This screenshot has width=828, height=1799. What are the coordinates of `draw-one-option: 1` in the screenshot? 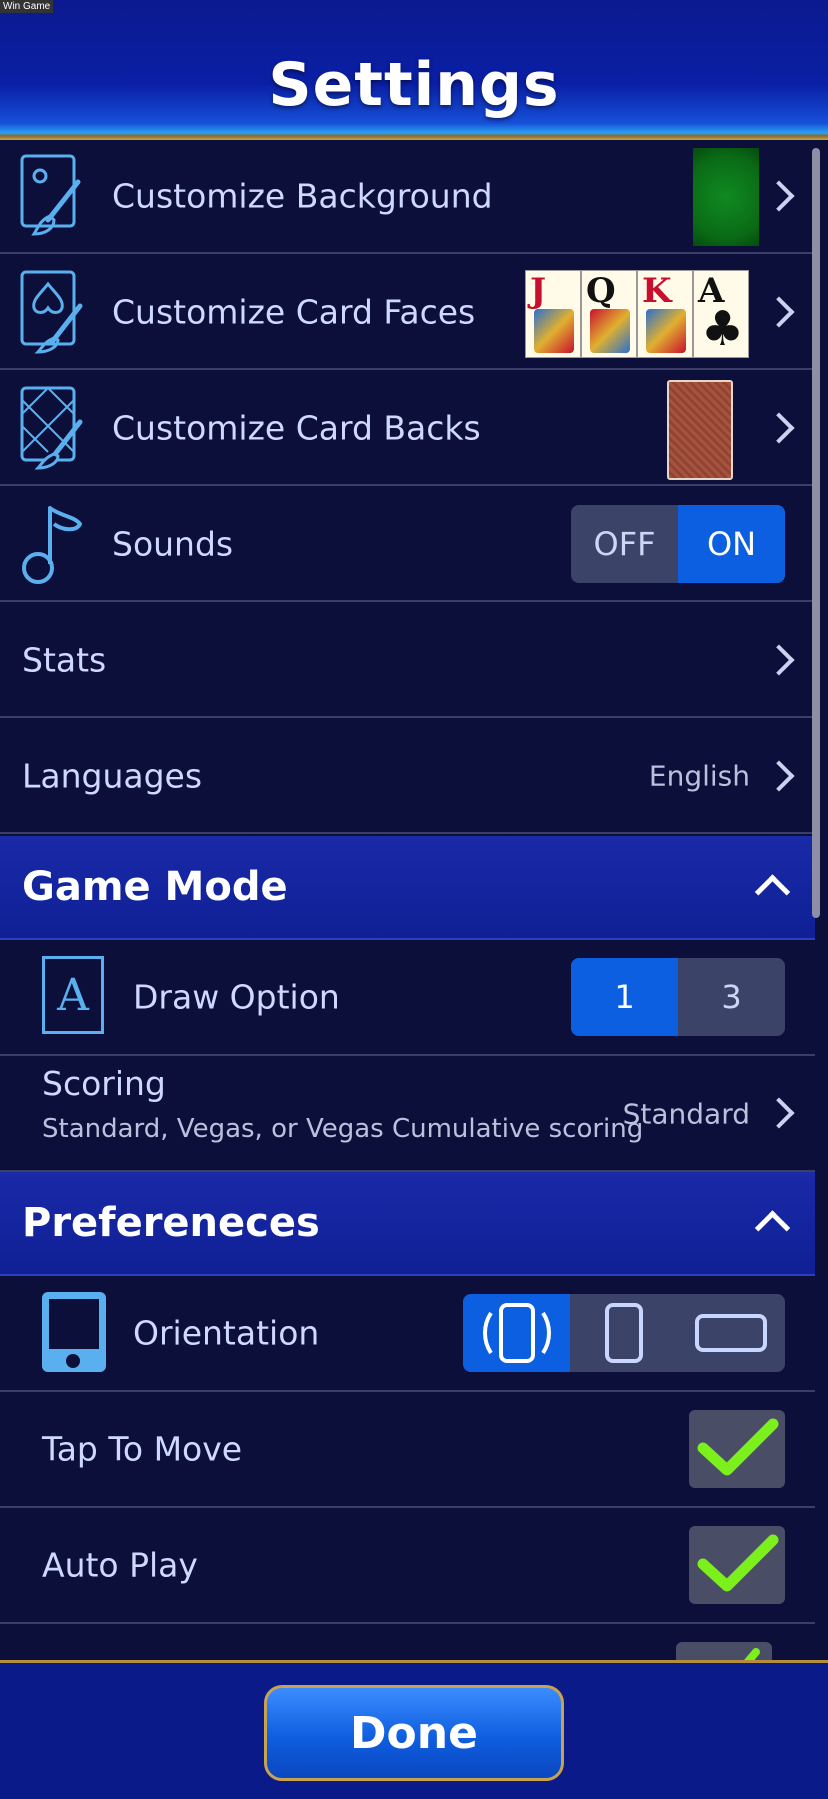 It's located at (624, 997).